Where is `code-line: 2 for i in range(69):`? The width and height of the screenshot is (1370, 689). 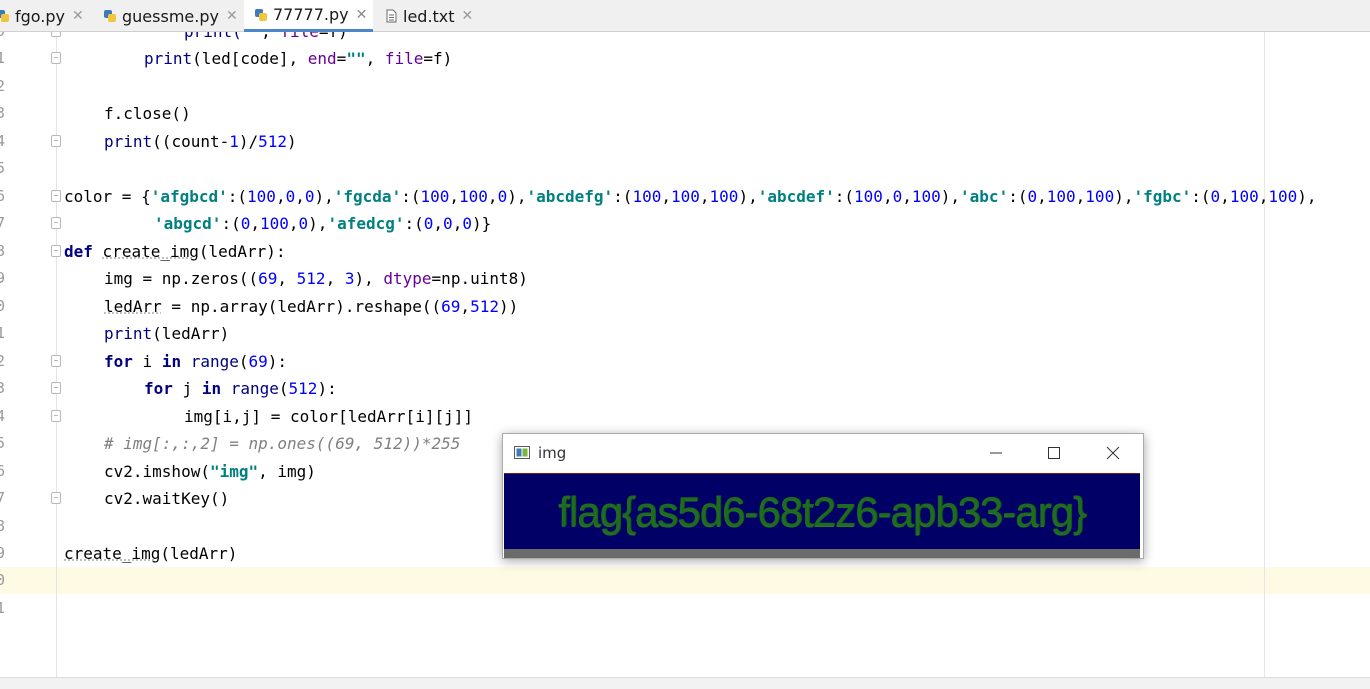
code-line: 2 for i in range(69): is located at coordinates (685, 361).